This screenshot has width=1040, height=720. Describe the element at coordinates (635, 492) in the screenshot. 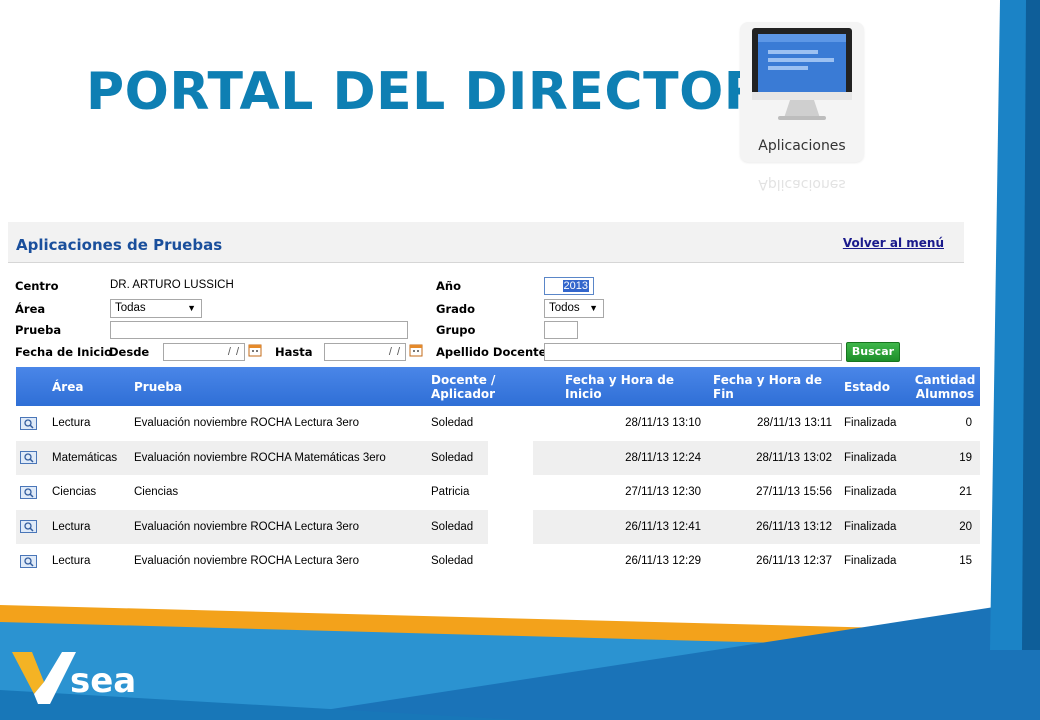

I see `cell-inicio: 27/11/13 12:30` at that location.